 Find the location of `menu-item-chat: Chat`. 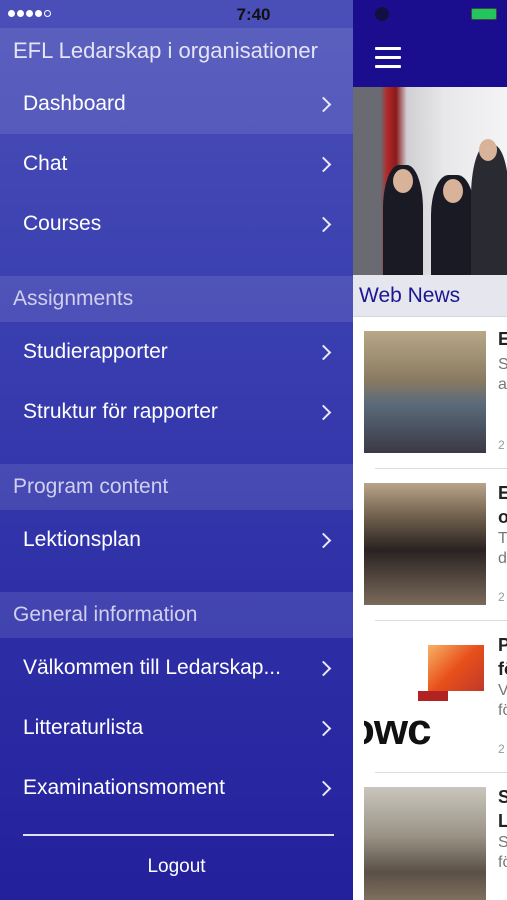

menu-item-chat: Chat is located at coordinates (176, 164).